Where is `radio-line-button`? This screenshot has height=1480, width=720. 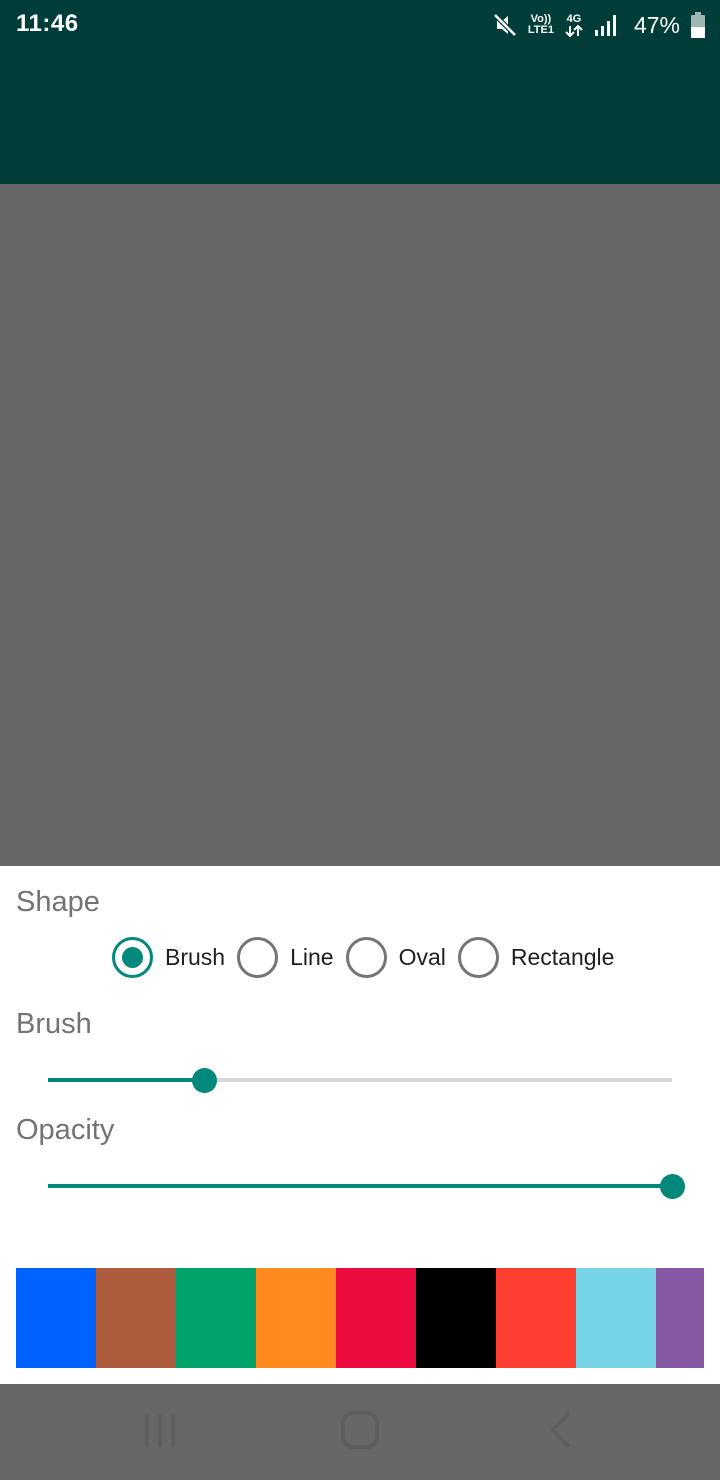
radio-line-button is located at coordinates (258, 957).